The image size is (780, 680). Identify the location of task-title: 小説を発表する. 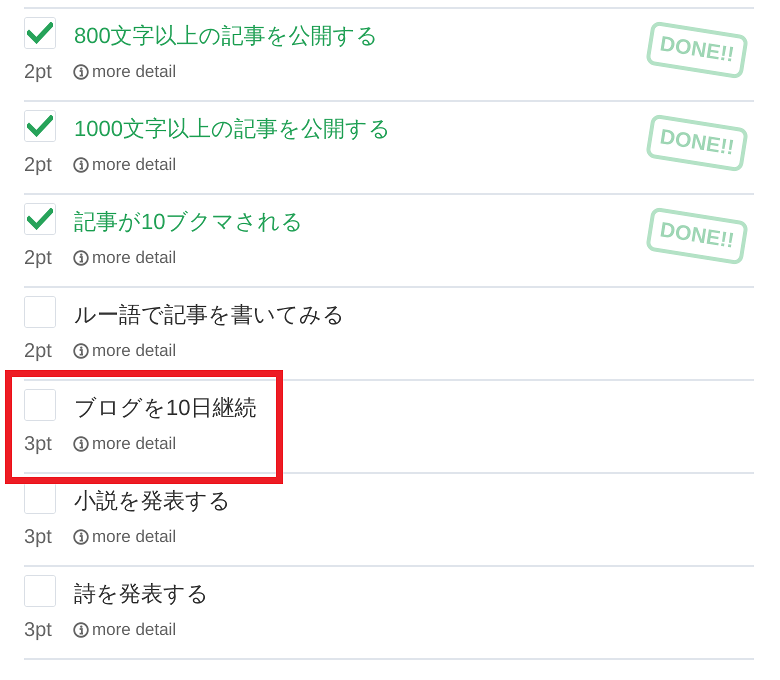
(152, 500).